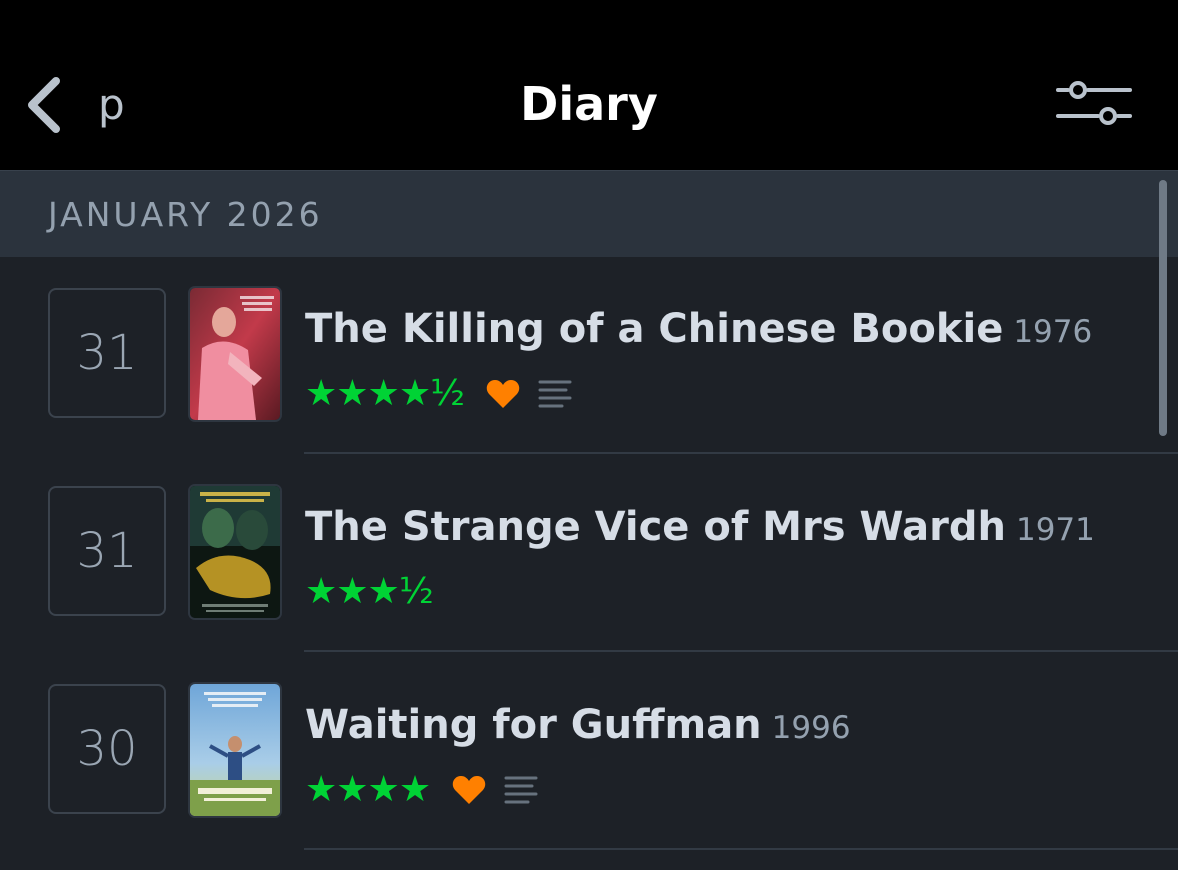 This screenshot has width=1178, height=870. I want to click on entry-meta: ★★★★½, so click(438, 394).